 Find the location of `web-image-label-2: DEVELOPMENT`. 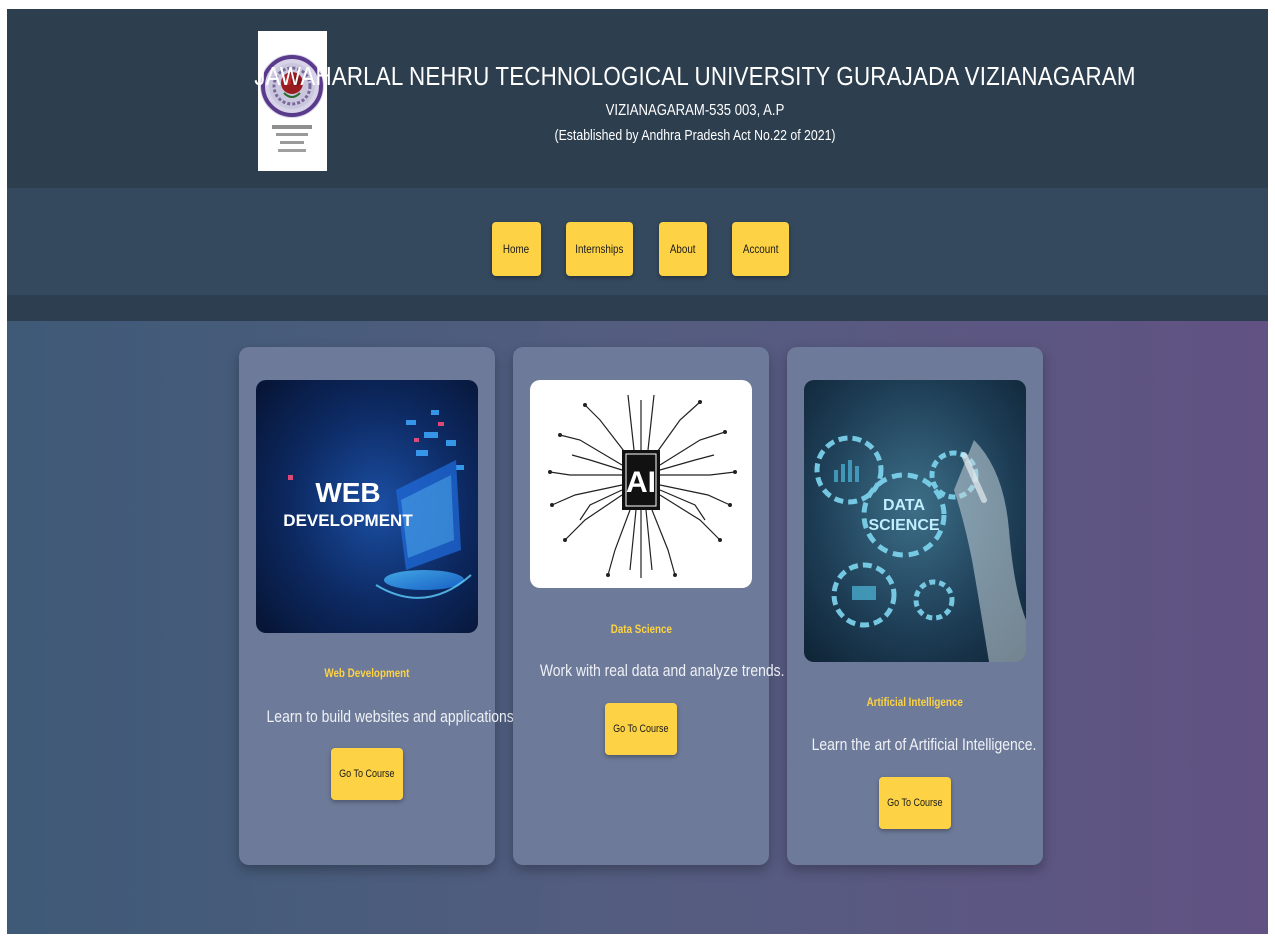

web-image-label-2: DEVELOPMENT is located at coordinates (348, 520).